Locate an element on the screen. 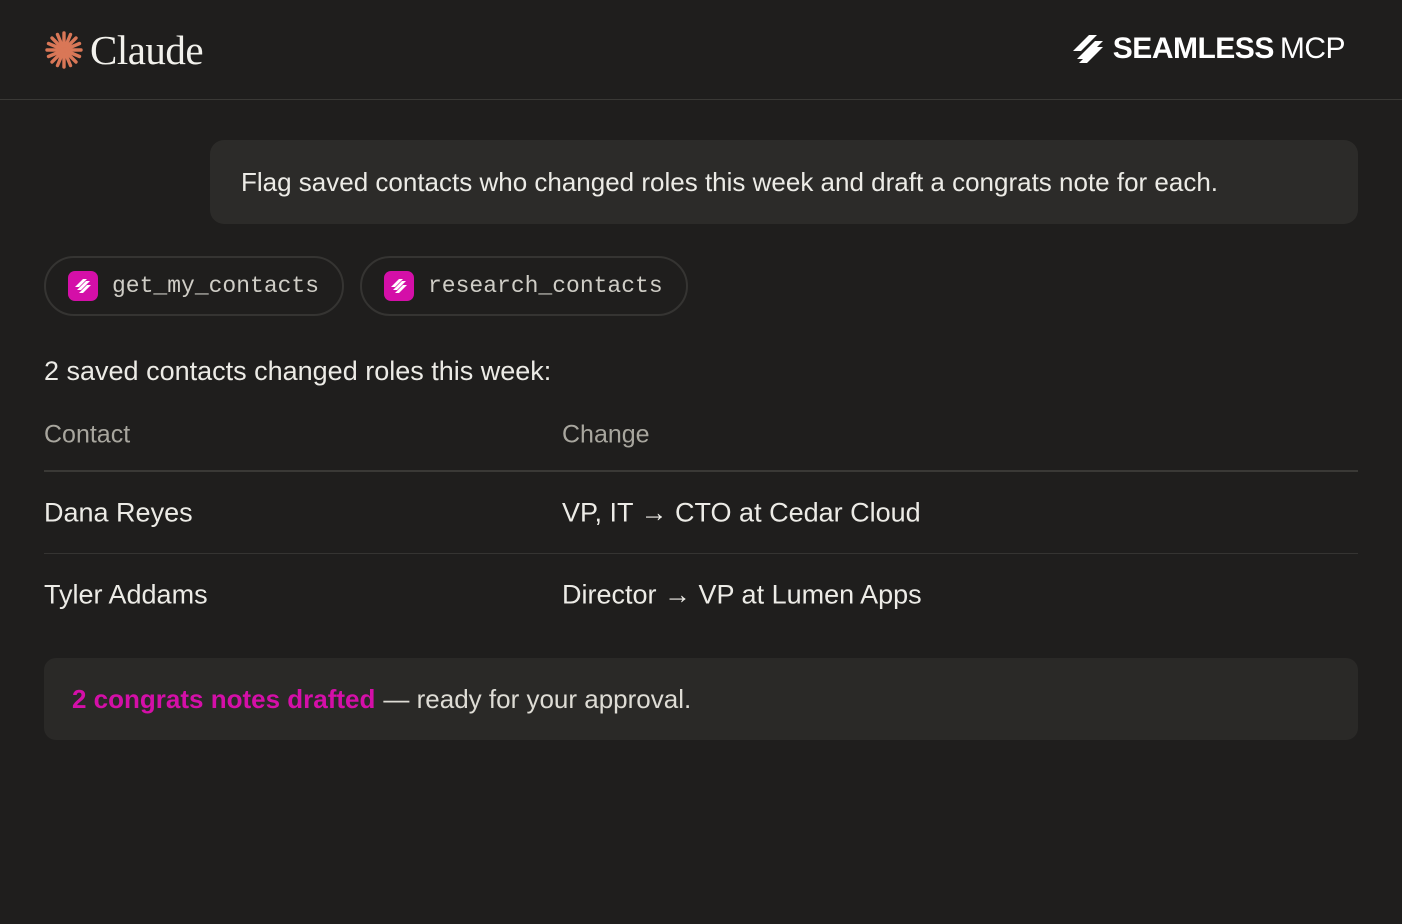  tool-chip-get-my-contacts: get_my_contacts is located at coordinates (194, 286).